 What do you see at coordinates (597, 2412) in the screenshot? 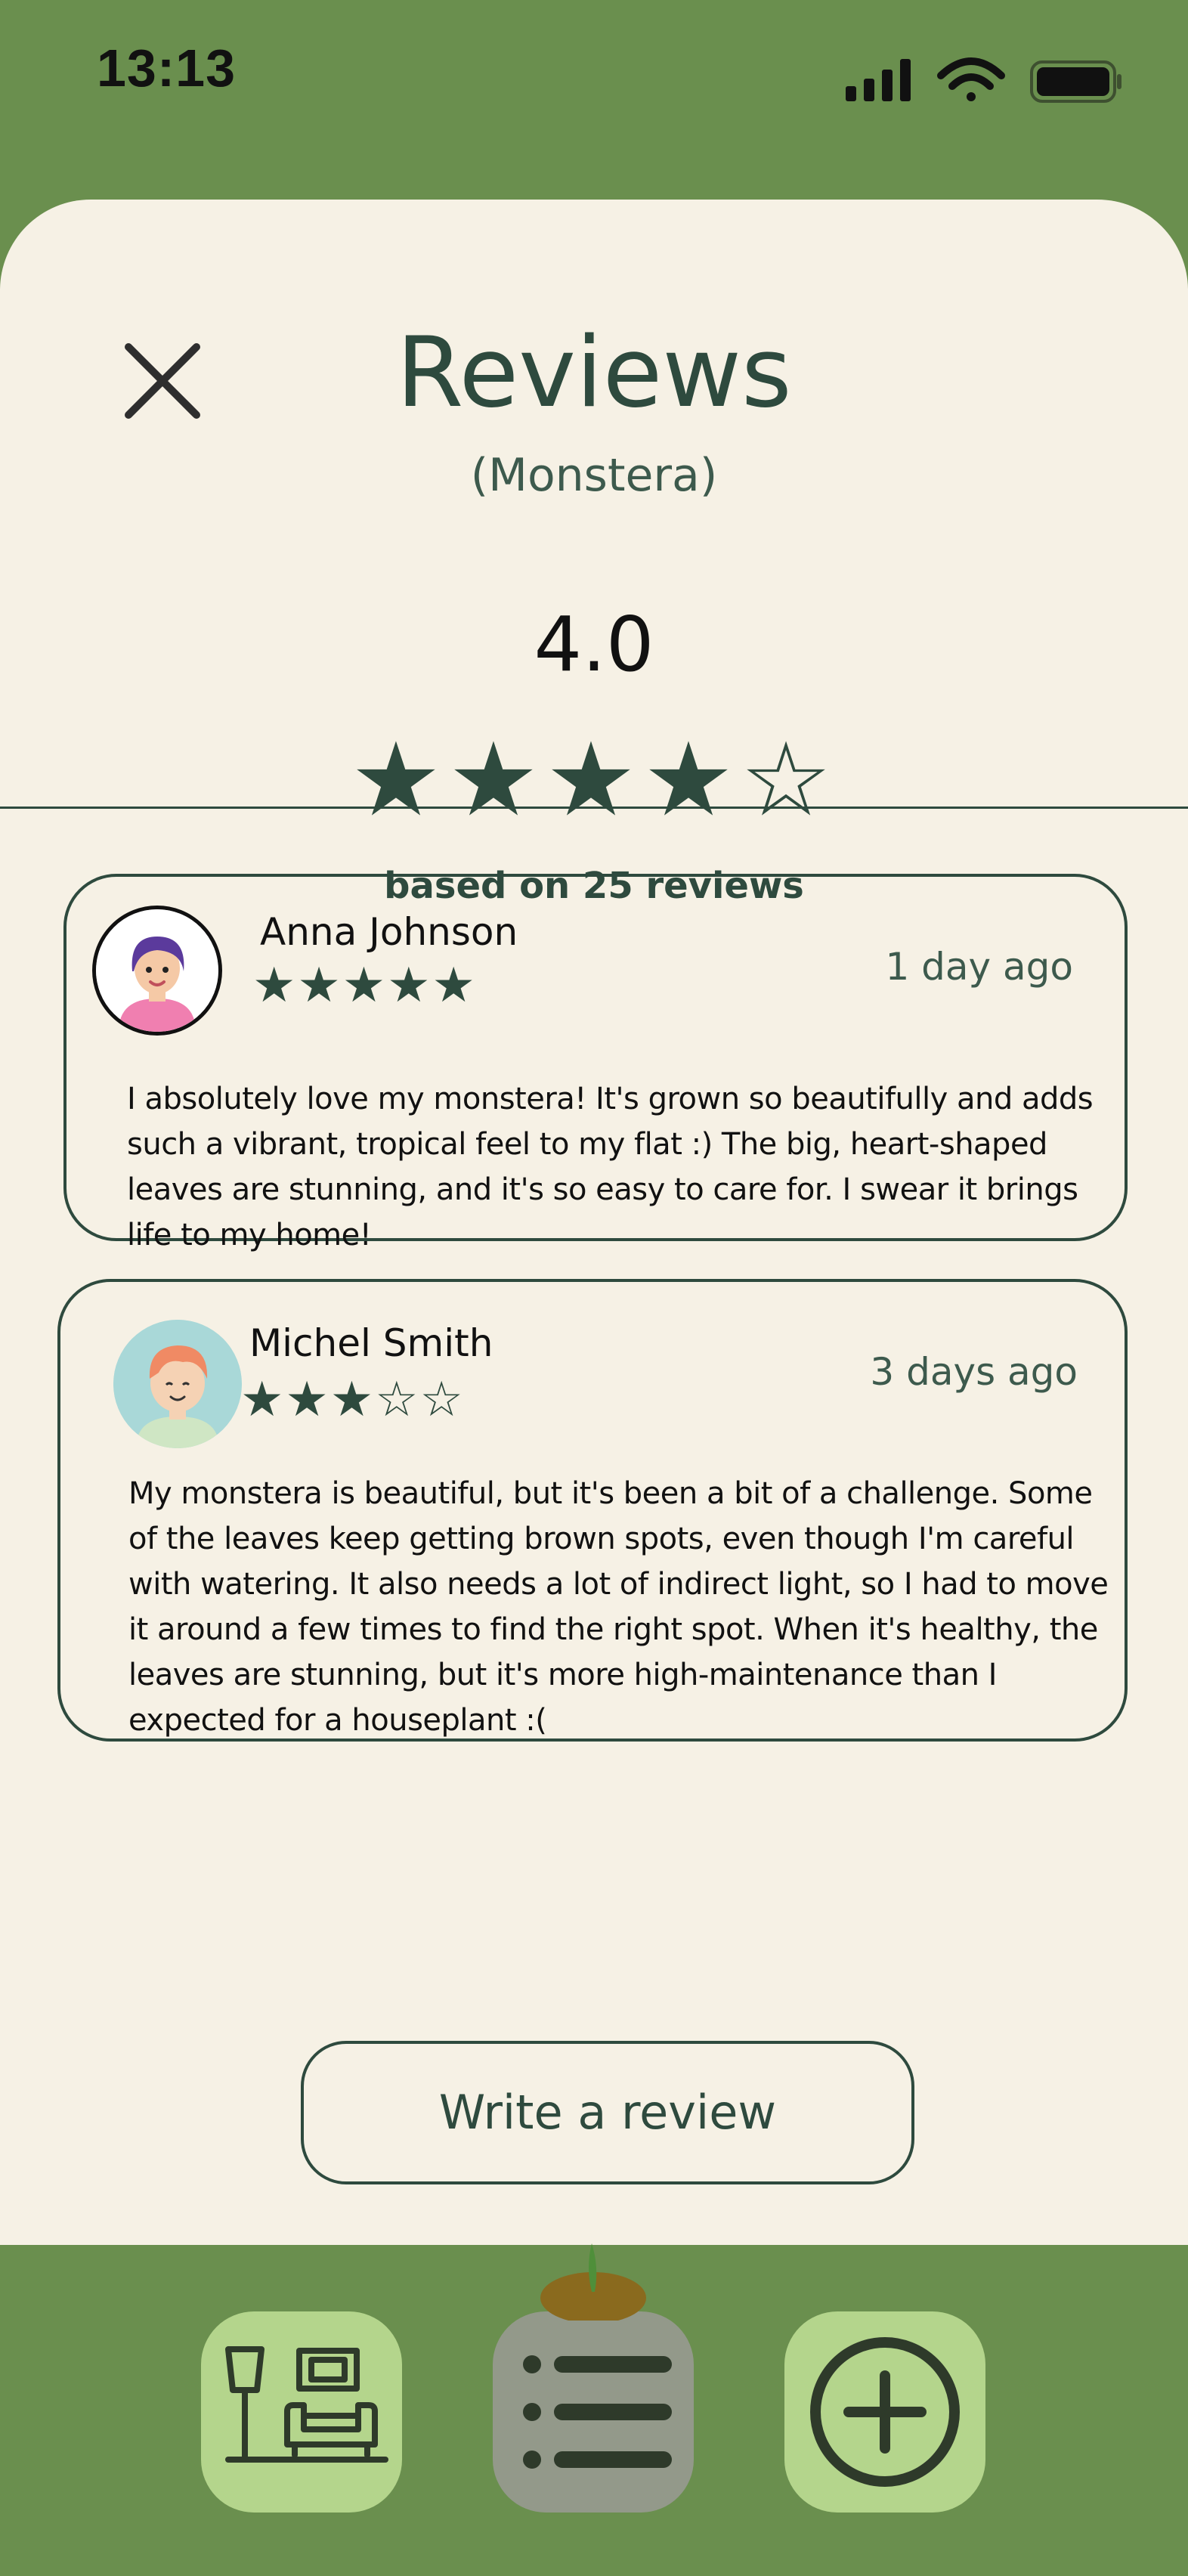
I see `list-icon` at bounding box center [597, 2412].